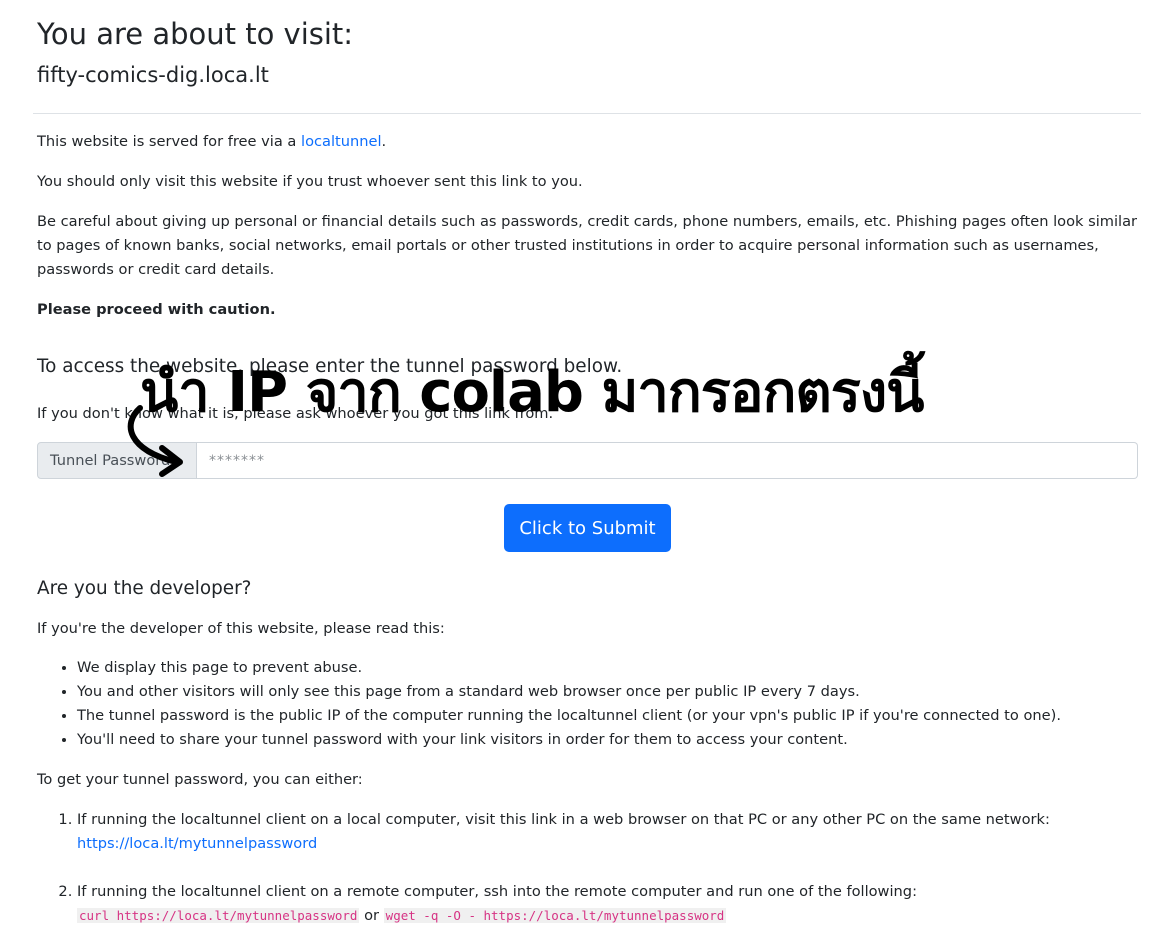  What do you see at coordinates (153, 75) in the screenshot?
I see `host-name: fifty-comics-dig.loca.lt` at bounding box center [153, 75].